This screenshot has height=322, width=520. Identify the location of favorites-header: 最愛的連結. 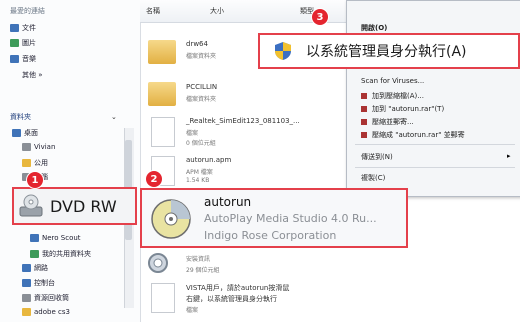
(27, 11).